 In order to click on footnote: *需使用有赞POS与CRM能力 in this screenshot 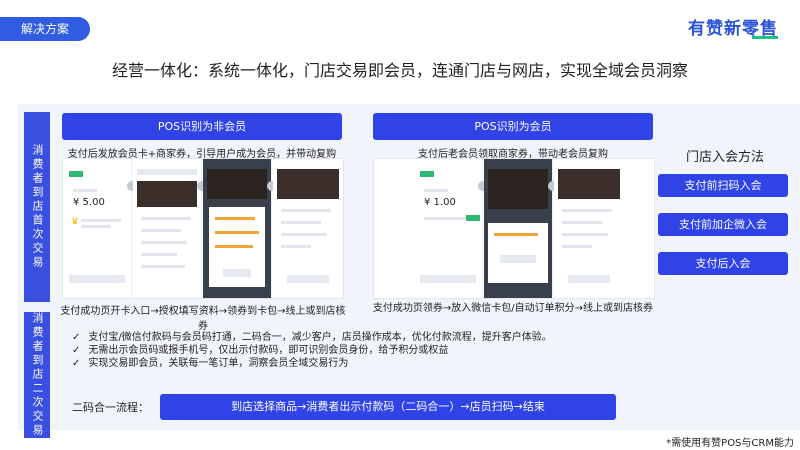, I will do `click(730, 443)`.